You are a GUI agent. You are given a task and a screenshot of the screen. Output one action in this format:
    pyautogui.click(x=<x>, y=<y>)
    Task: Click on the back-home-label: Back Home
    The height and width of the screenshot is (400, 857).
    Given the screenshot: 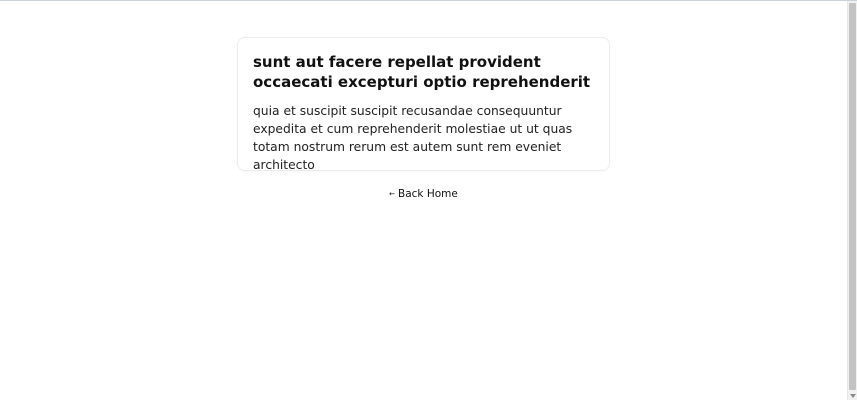 What is the action you would take?
    pyautogui.click(x=428, y=194)
    